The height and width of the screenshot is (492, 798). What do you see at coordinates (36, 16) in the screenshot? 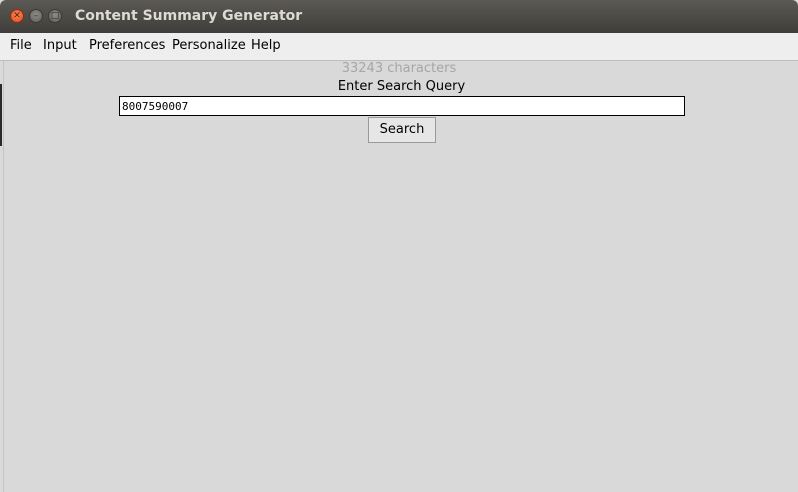
I see `minimize-icon: –` at bounding box center [36, 16].